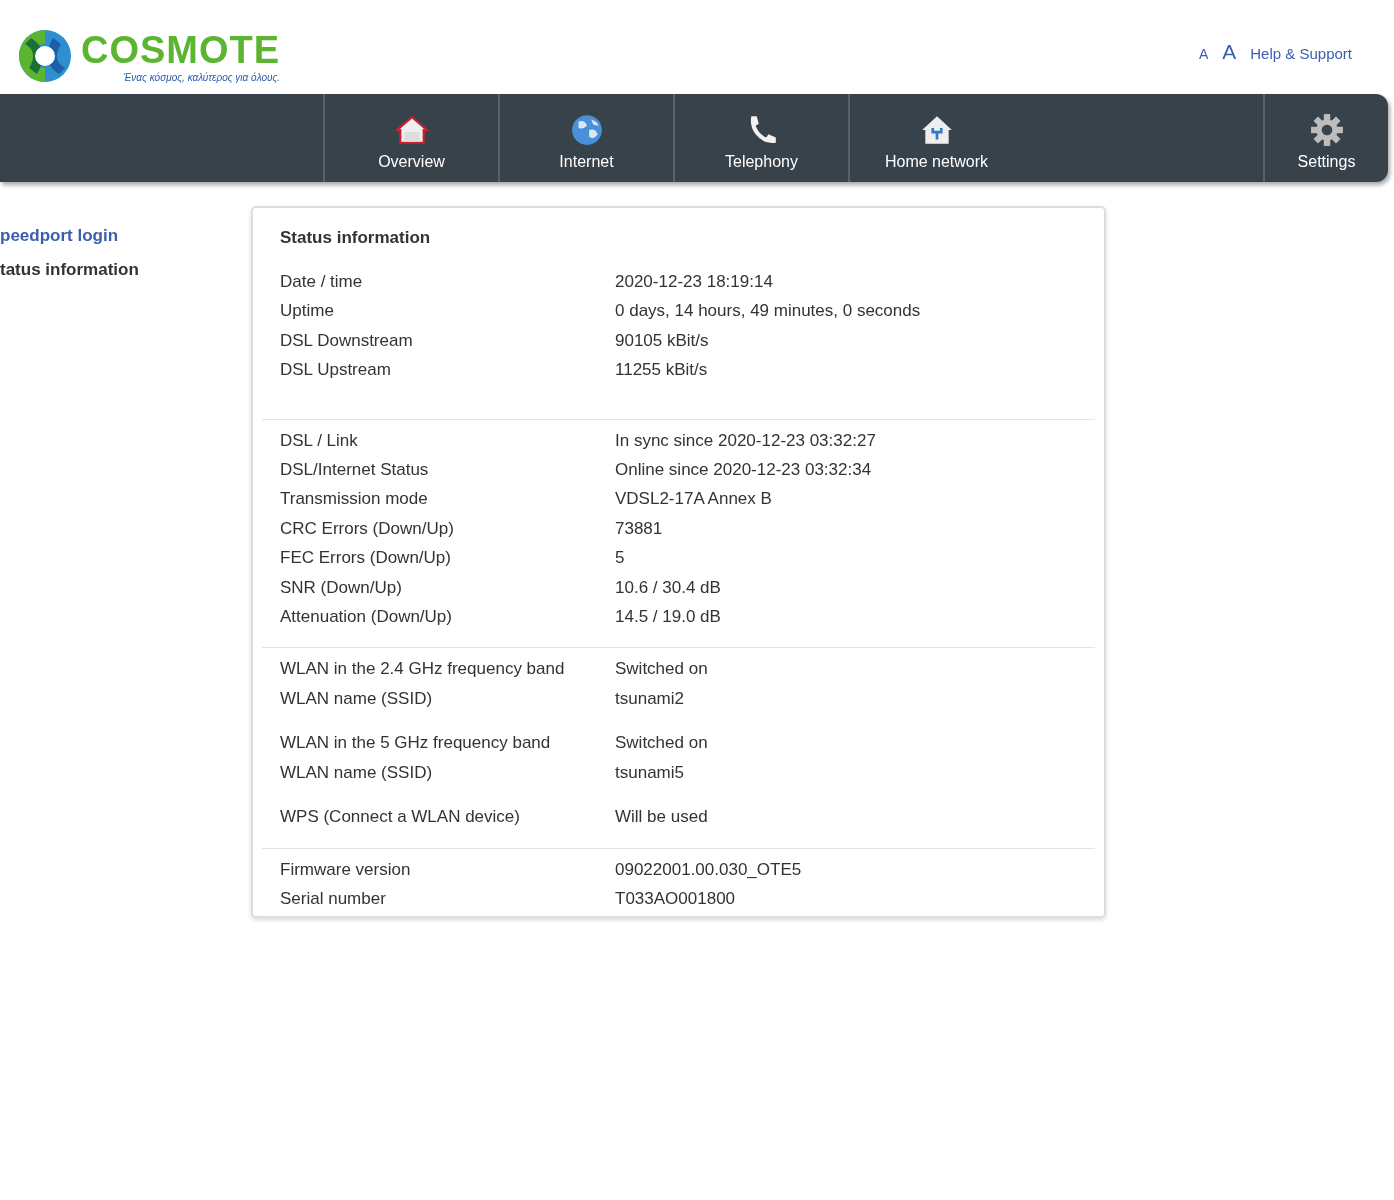 The width and height of the screenshot is (1394, 1200). Describe the element at coordinates (307, 311) in the screenshot. I see `field-label: Uptime` at that location.